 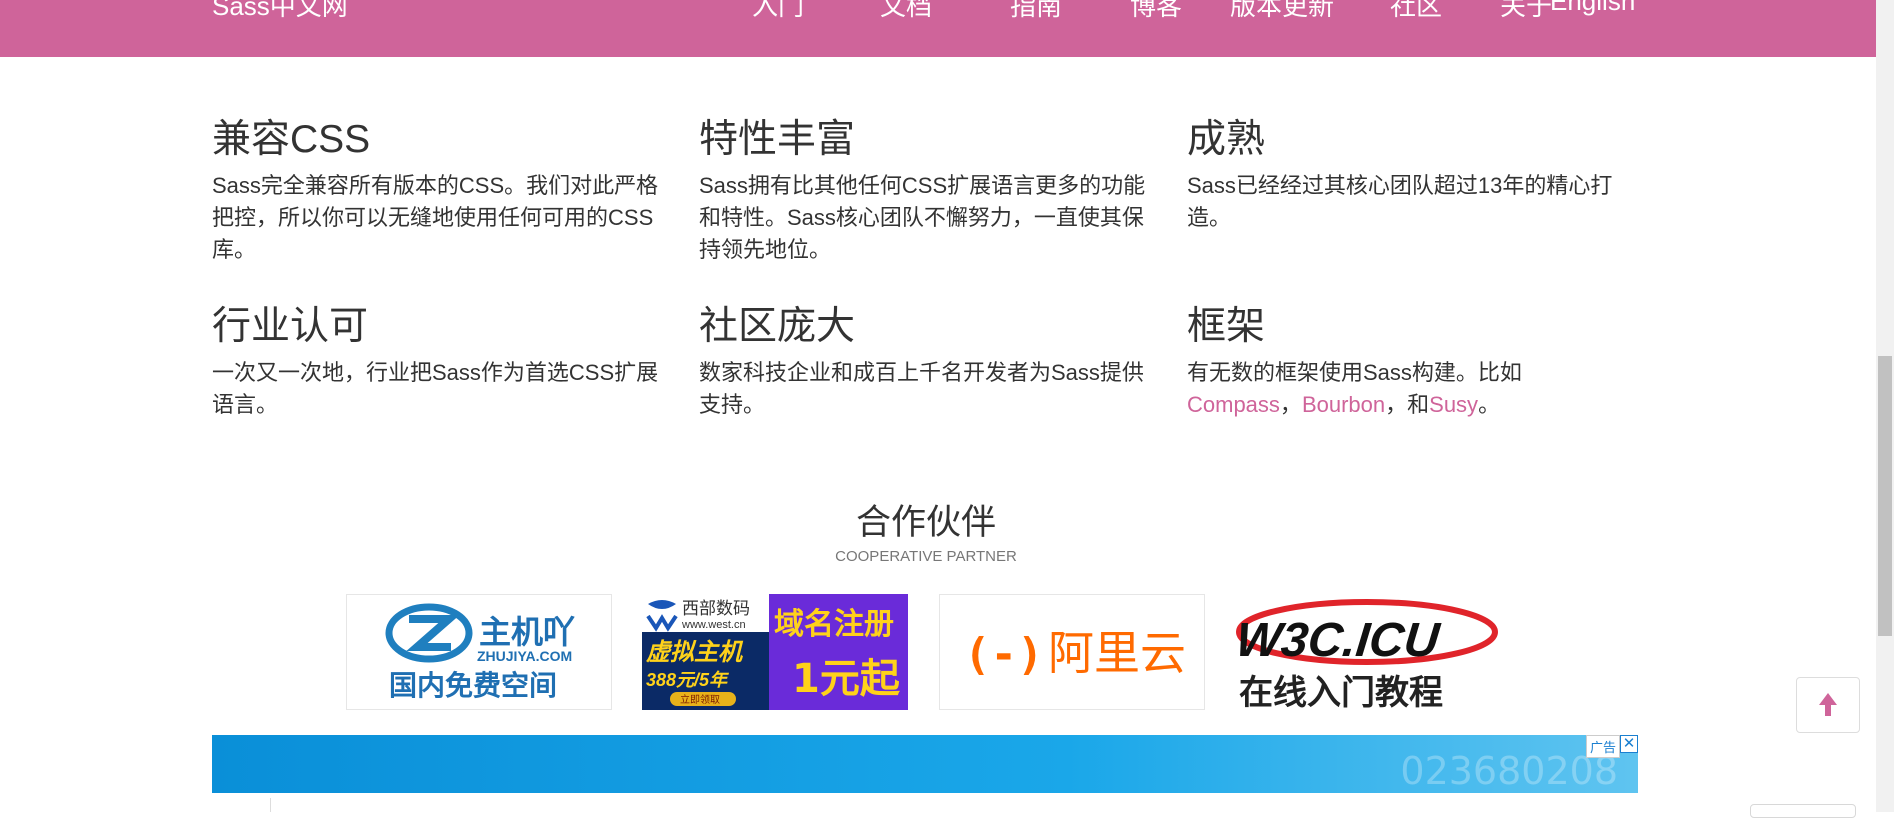 I want to click on west-line2: 388元/5年, so click(x=688, y=680).